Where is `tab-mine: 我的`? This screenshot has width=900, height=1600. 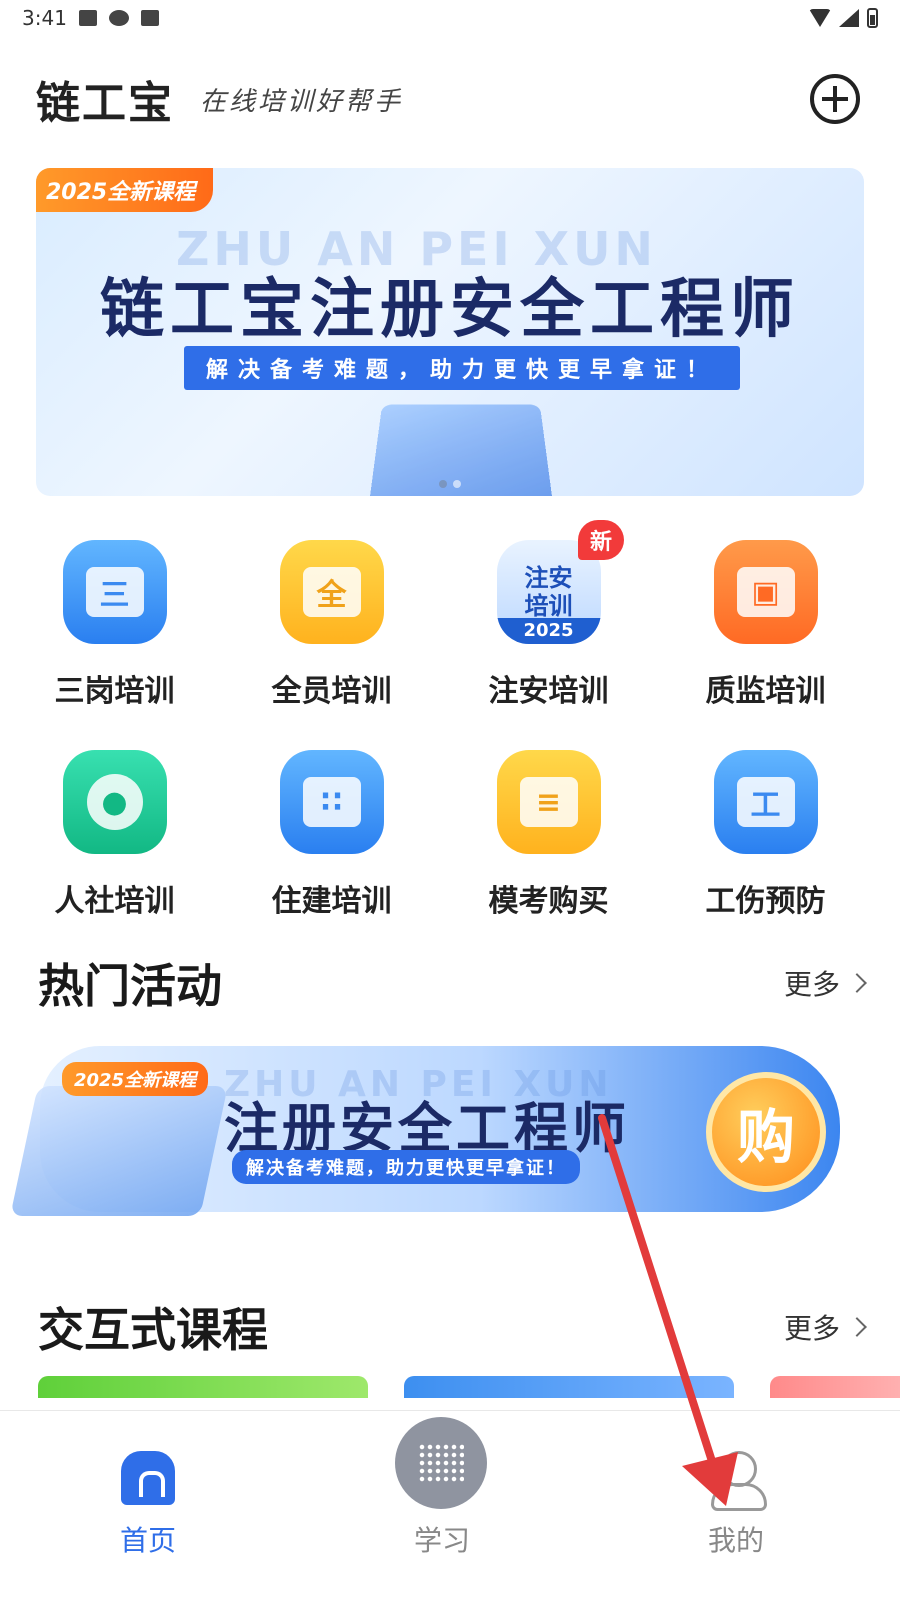 tab-mine: 我的 is located at coordinates (736, 1505).